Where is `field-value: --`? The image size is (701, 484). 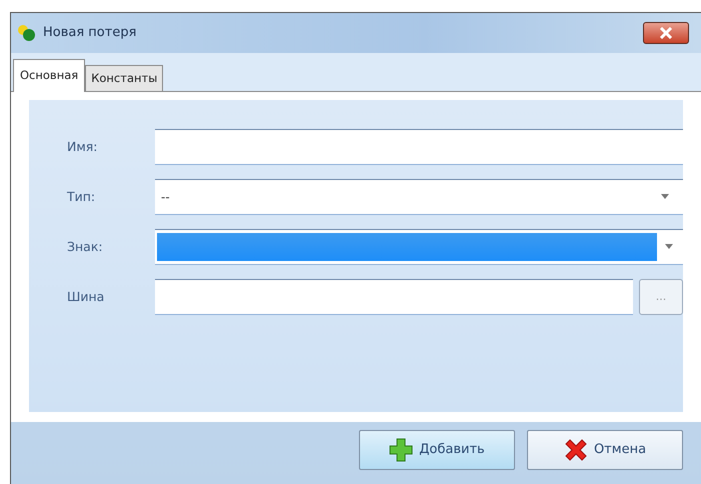 field-value: -- is located at coordinates (166, 197).